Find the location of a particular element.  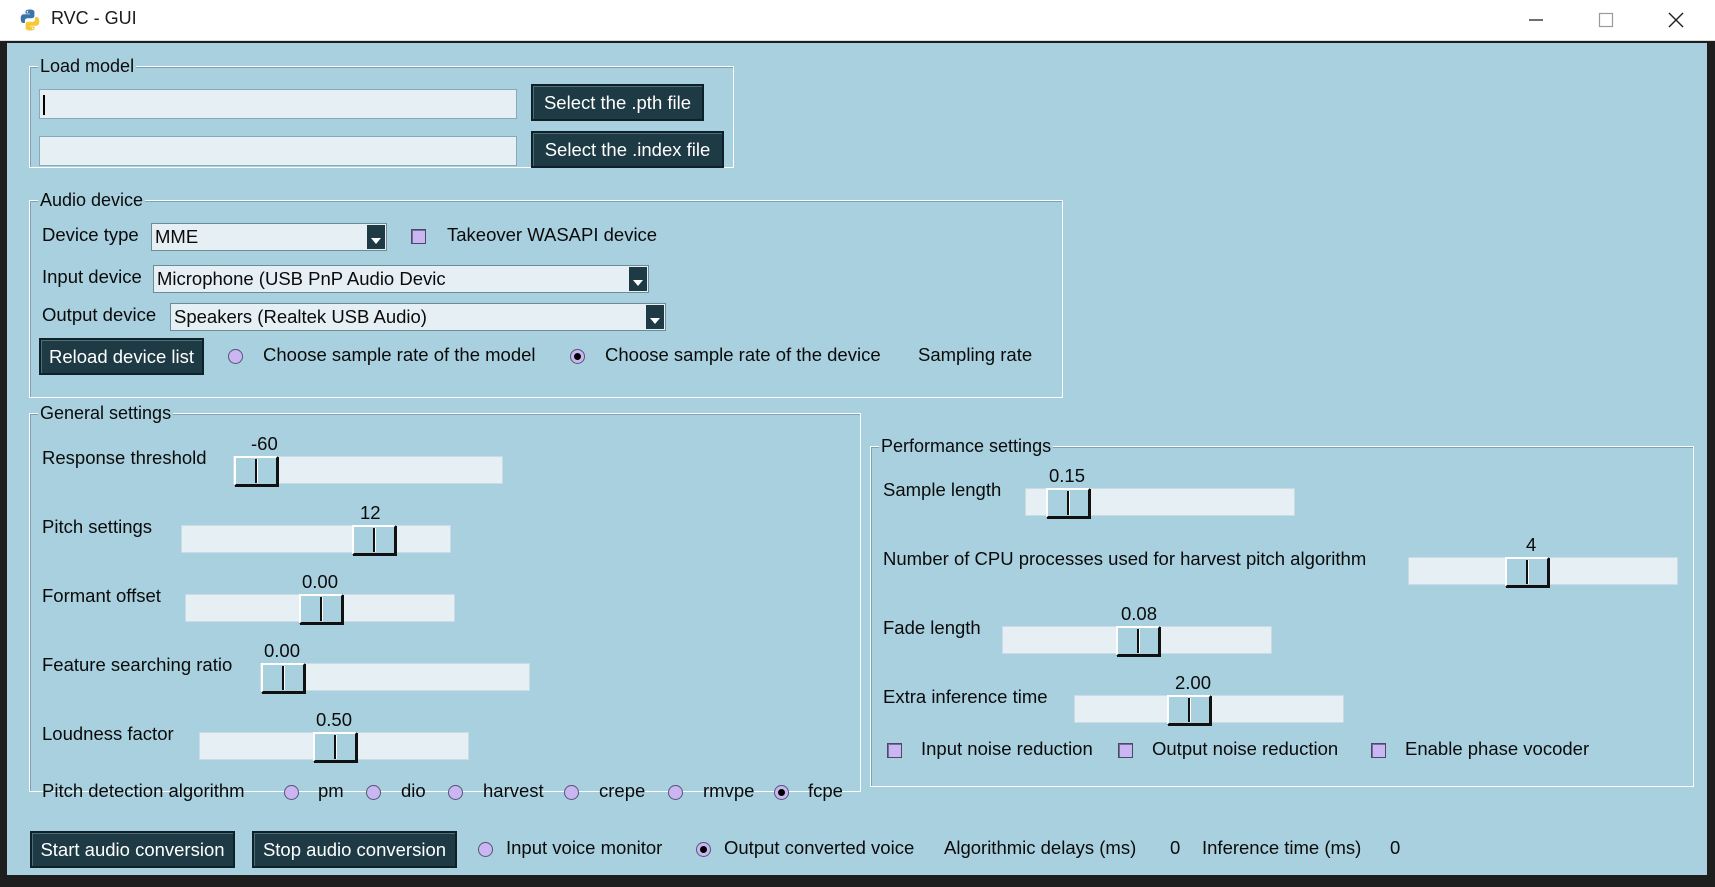

delay-value: 0 is located at coordinates (1175, 847).